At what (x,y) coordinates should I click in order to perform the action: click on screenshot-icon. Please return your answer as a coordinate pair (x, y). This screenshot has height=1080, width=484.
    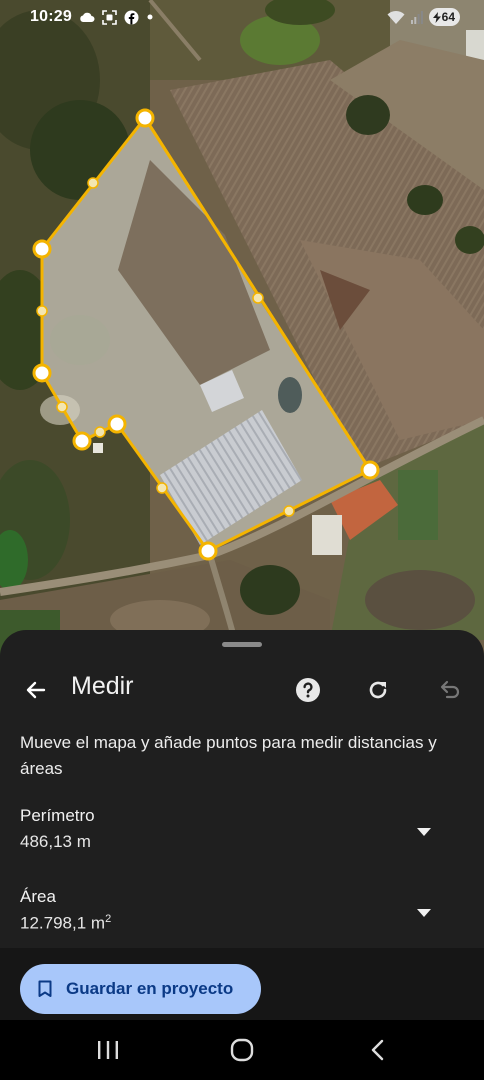
    Looking at the image, I should click on (109, 17).